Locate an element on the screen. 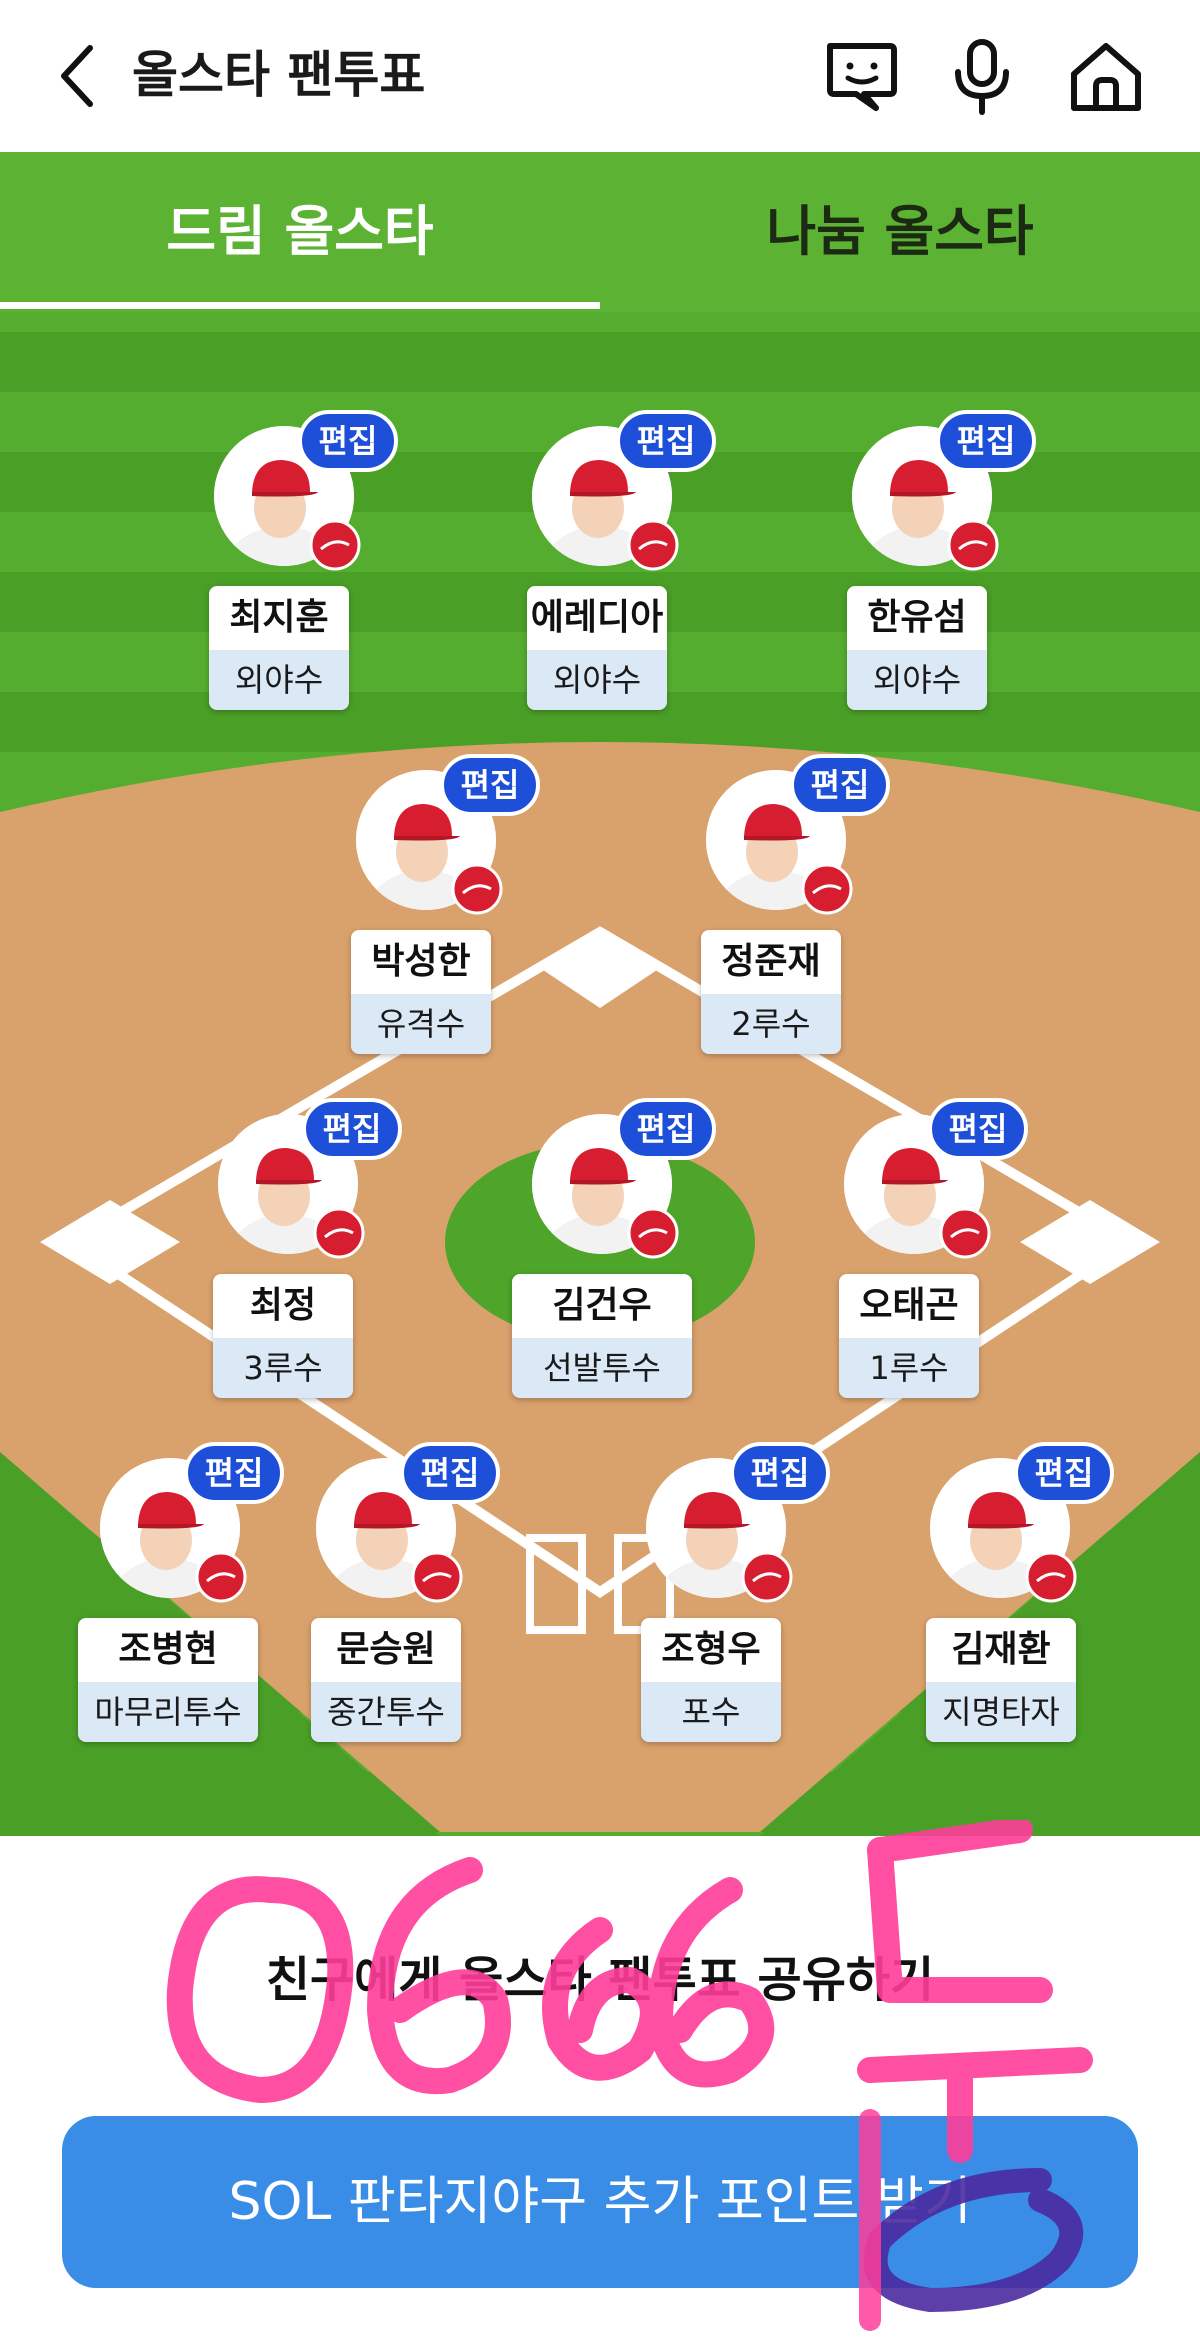 The image size is (1200, 2340). player-slot-sp: 편집 김건우 선발투수 is located at coordinates (614, 1266).